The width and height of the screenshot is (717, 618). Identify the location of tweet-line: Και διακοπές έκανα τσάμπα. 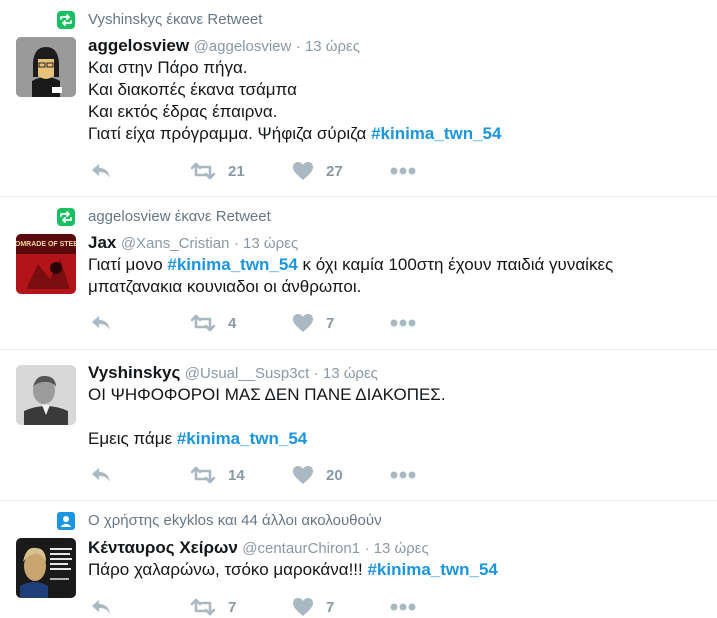
(192, 89).